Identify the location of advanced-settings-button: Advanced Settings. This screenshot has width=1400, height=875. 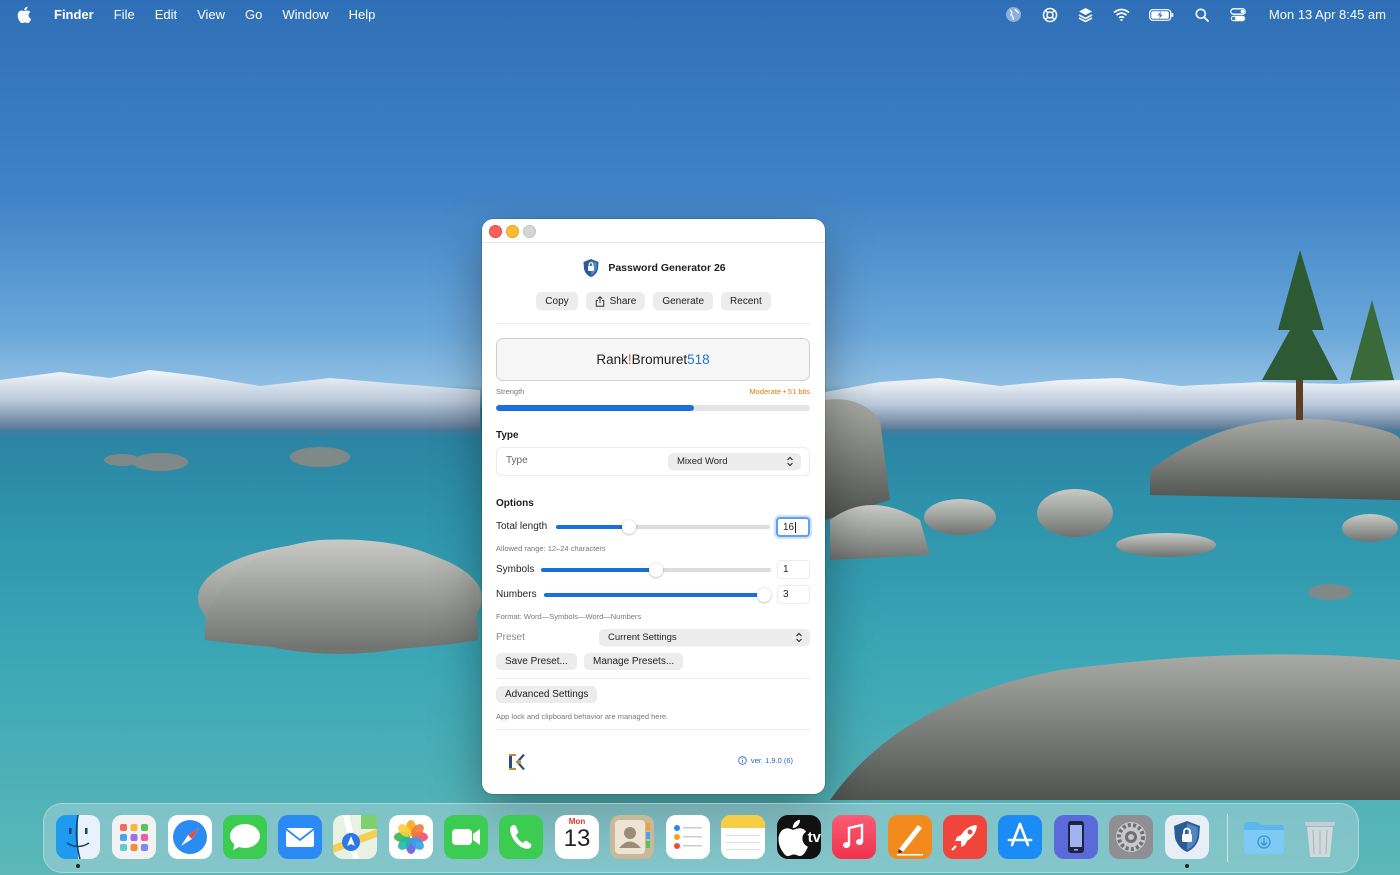
(547, 694).